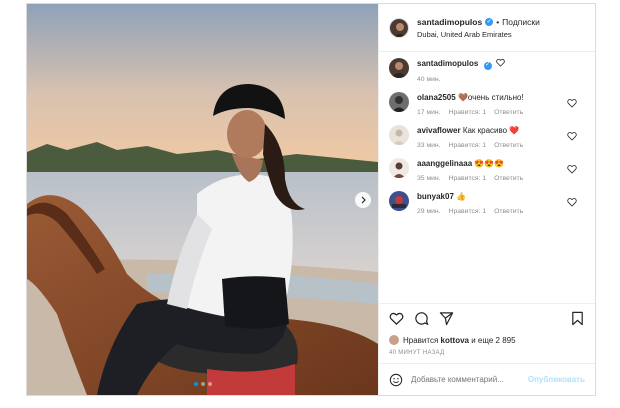 The height and width of the screenshot is (408, 620). Describe the element at coordinates (489, 163) in the screenshot. I see `comment-emoji: 😍😍😍` at that location.